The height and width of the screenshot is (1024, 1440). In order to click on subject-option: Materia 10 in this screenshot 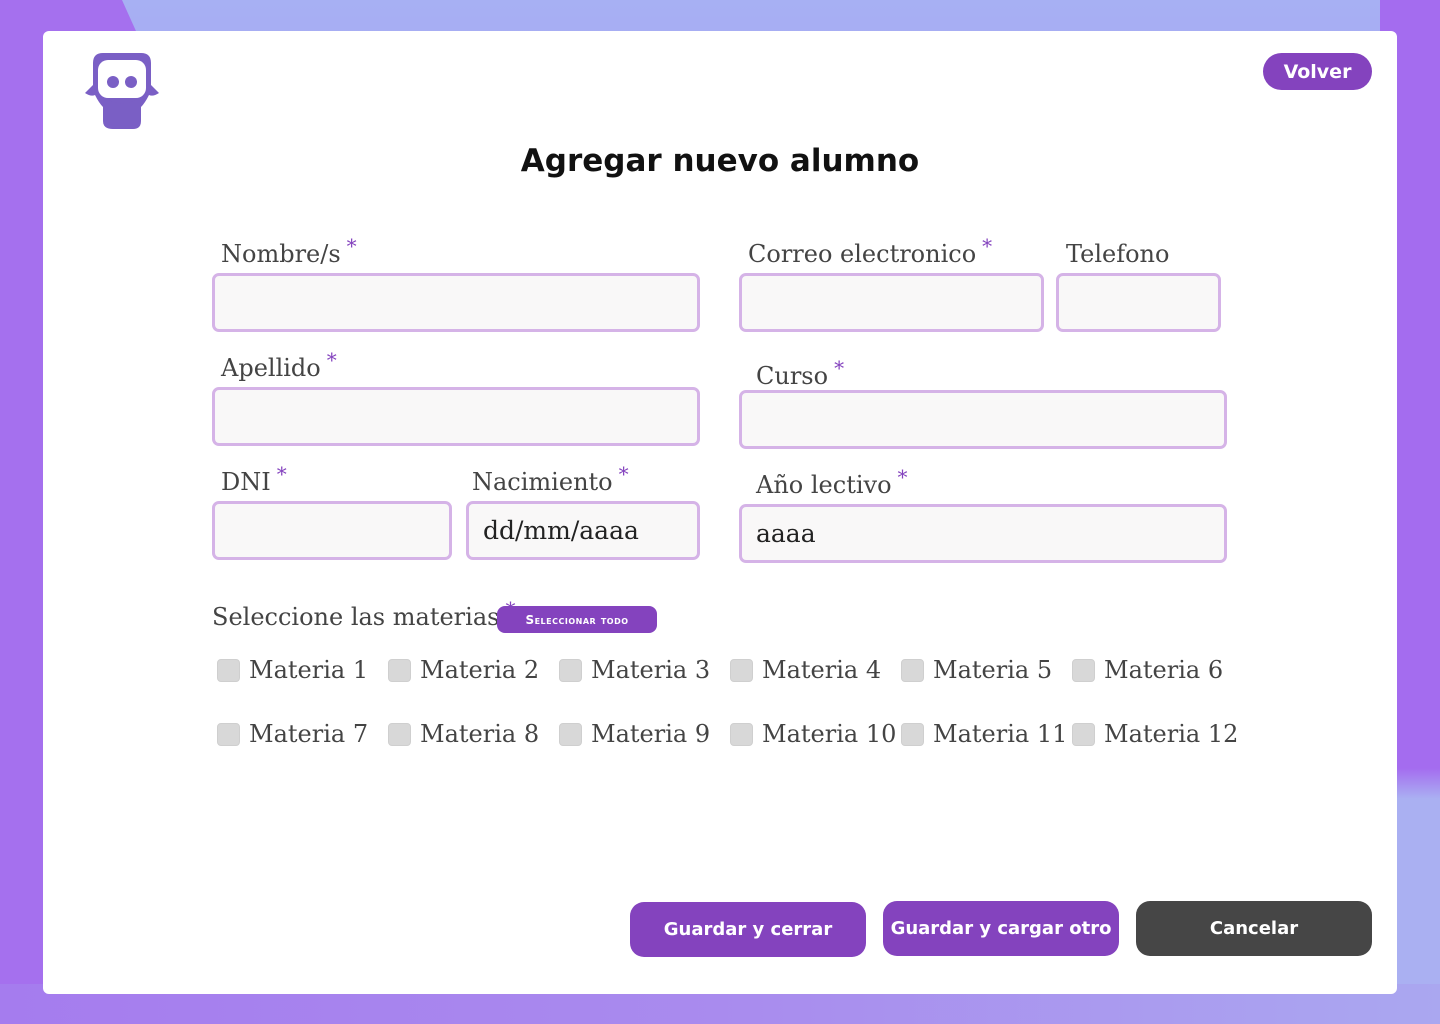, I will do `click(813, 734)`.